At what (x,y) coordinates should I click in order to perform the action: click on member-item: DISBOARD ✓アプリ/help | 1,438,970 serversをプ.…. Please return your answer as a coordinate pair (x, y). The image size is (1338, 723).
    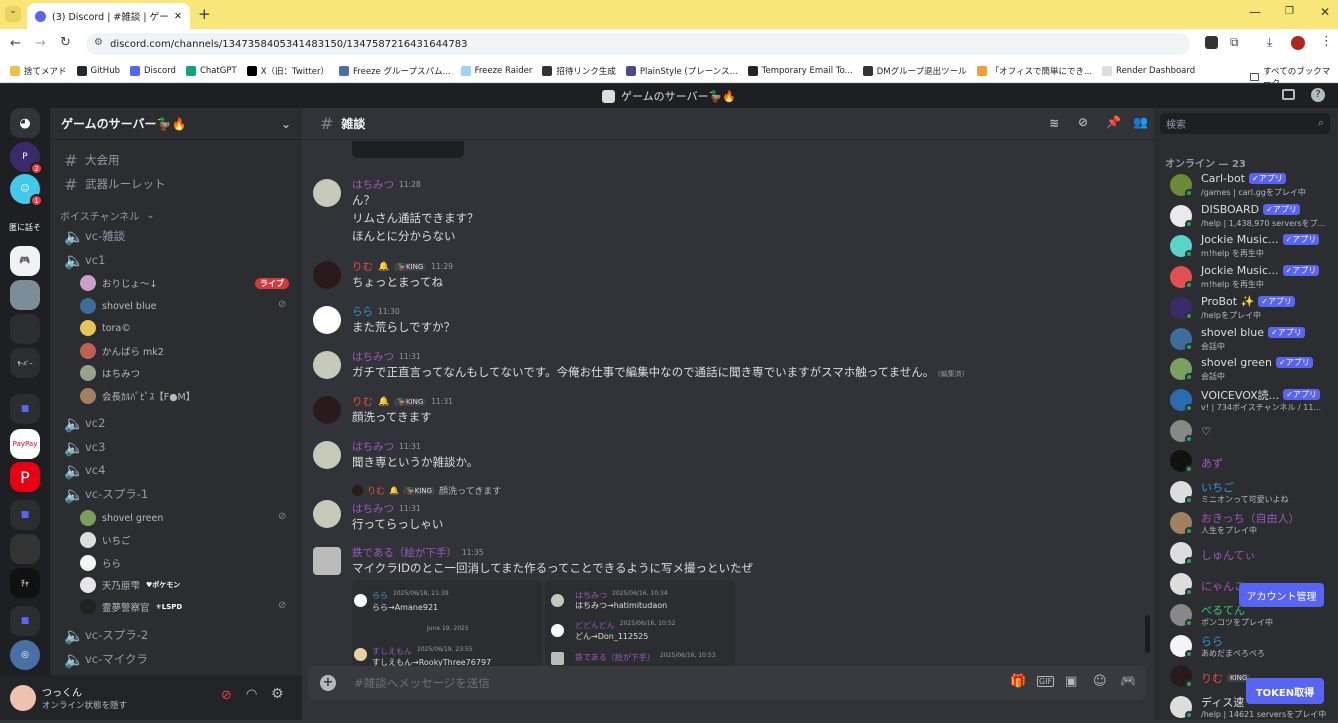
    Looking at the image, I should click on (1251, 217).